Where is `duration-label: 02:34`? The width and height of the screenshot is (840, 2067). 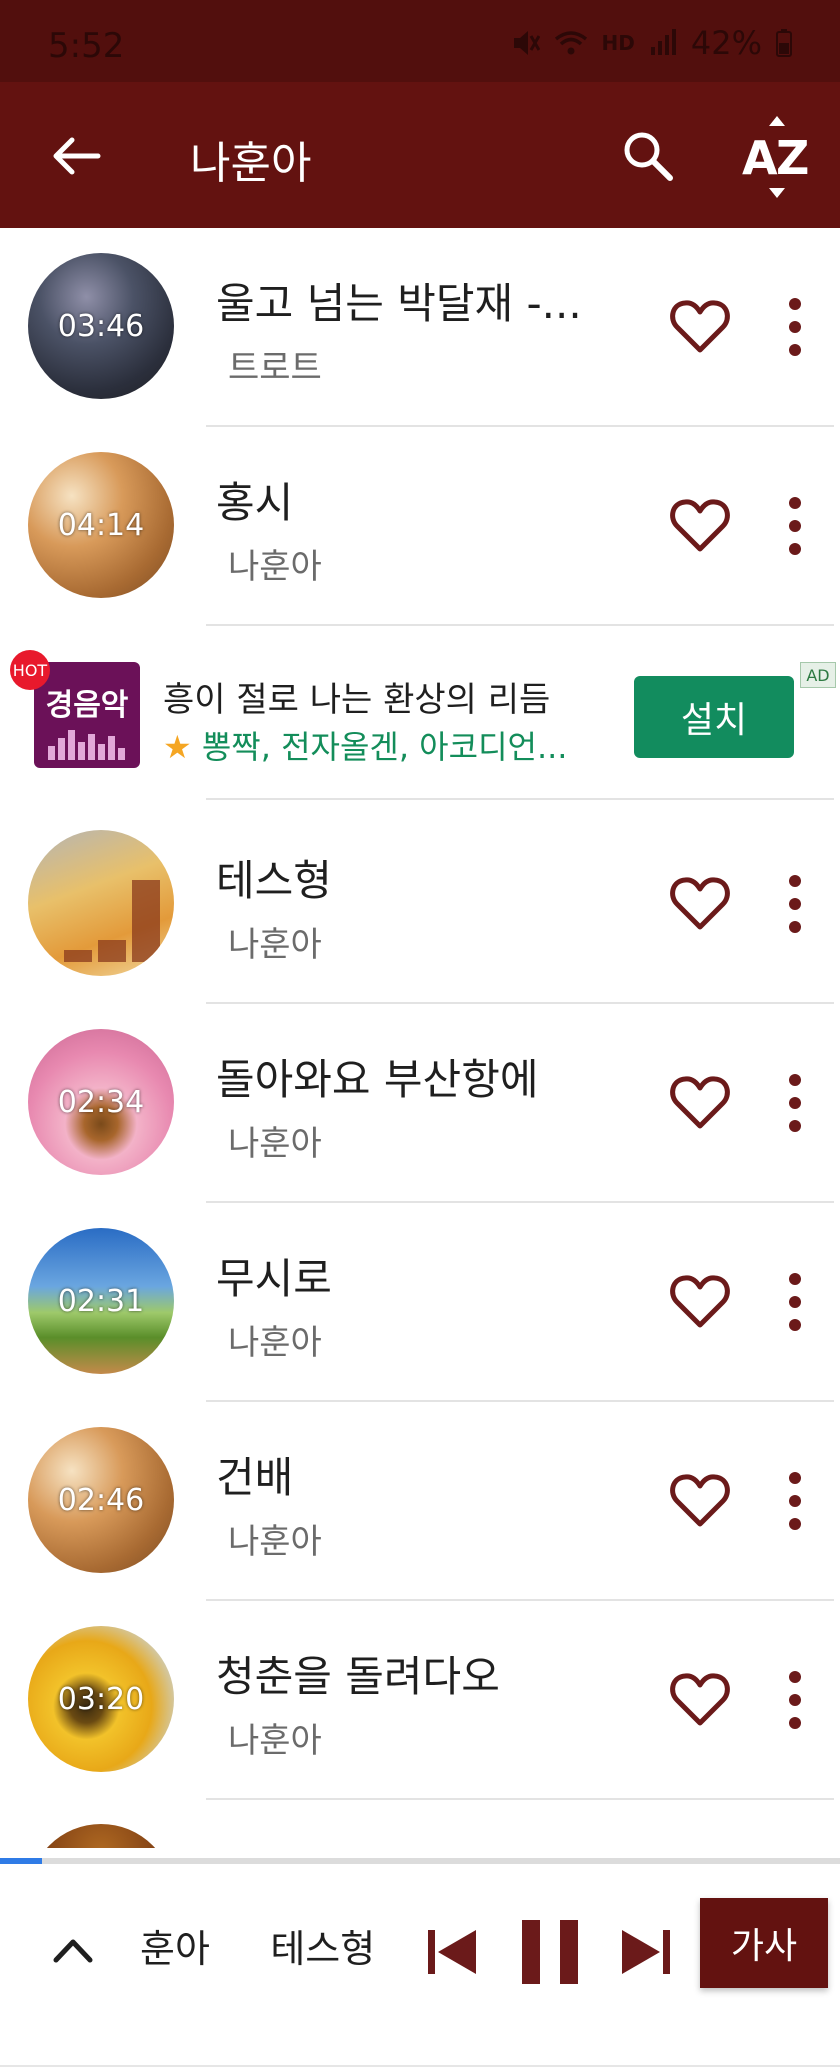
duration-label: 02:34 is located at coordinates (101, 1102).